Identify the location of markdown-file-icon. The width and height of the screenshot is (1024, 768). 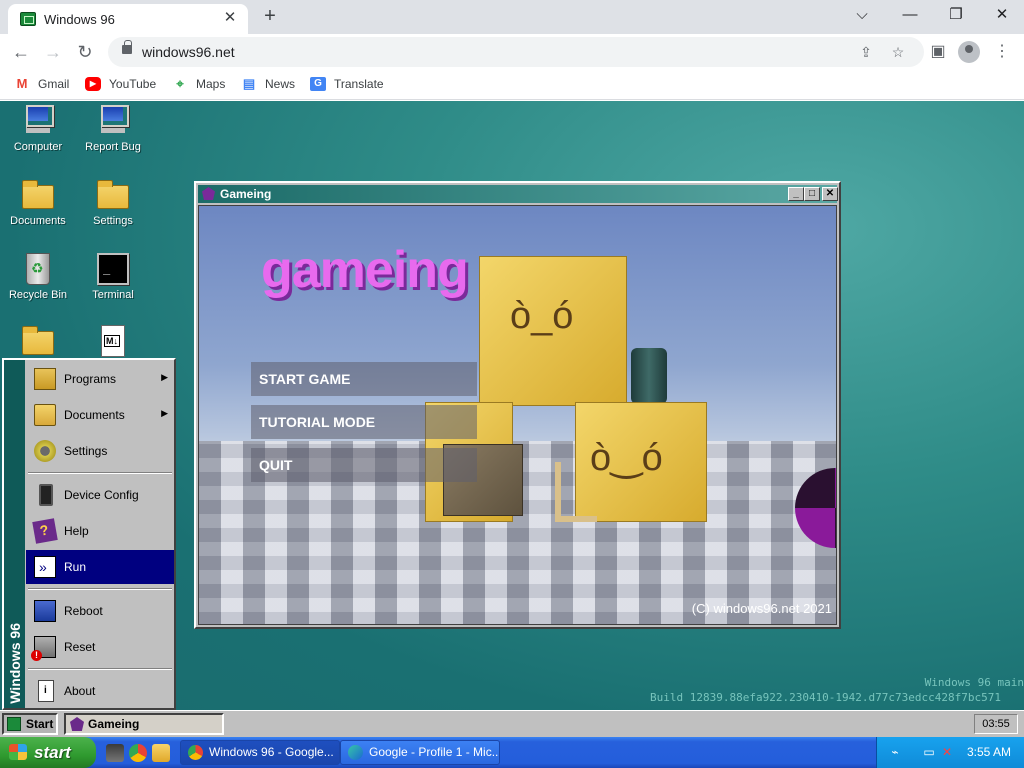
(113, 341).